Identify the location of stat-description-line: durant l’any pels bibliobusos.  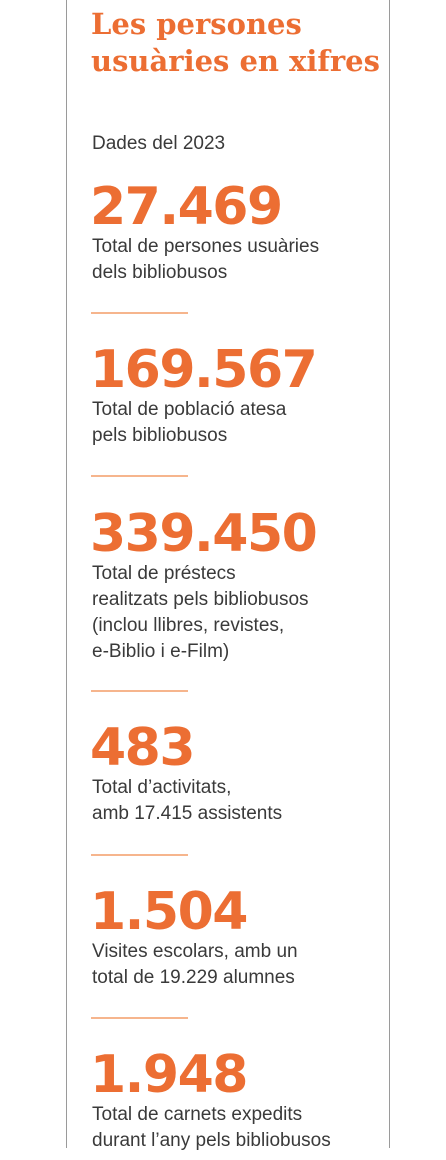
(211, 1140).